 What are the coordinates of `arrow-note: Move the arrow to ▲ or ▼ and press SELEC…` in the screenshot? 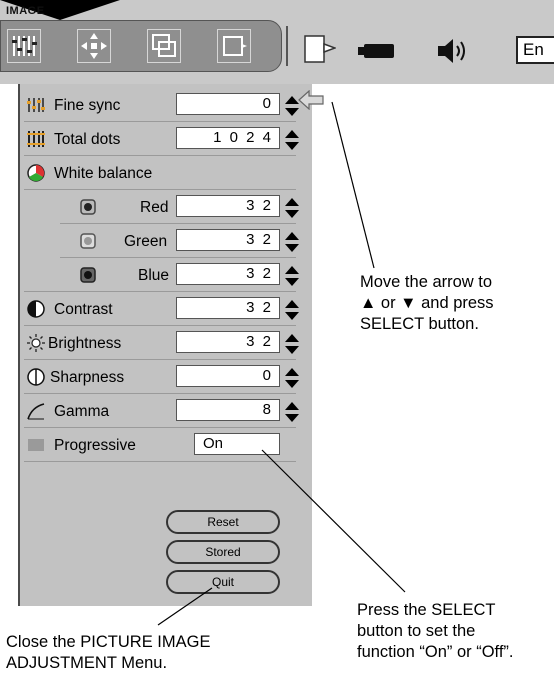 It's located at (427, 303).